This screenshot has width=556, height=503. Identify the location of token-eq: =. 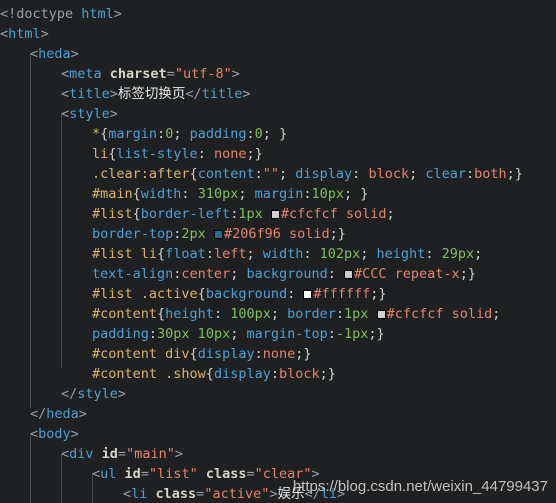
(250, 474).